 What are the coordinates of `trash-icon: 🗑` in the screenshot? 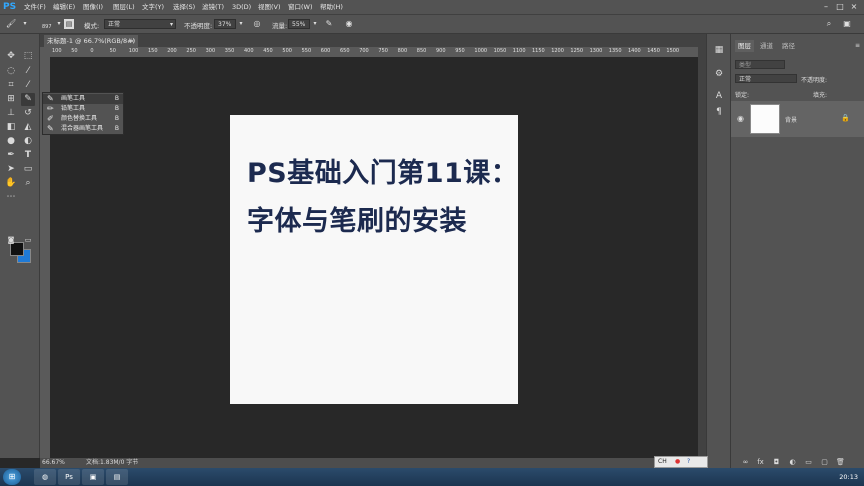 It's located at (840, 462).